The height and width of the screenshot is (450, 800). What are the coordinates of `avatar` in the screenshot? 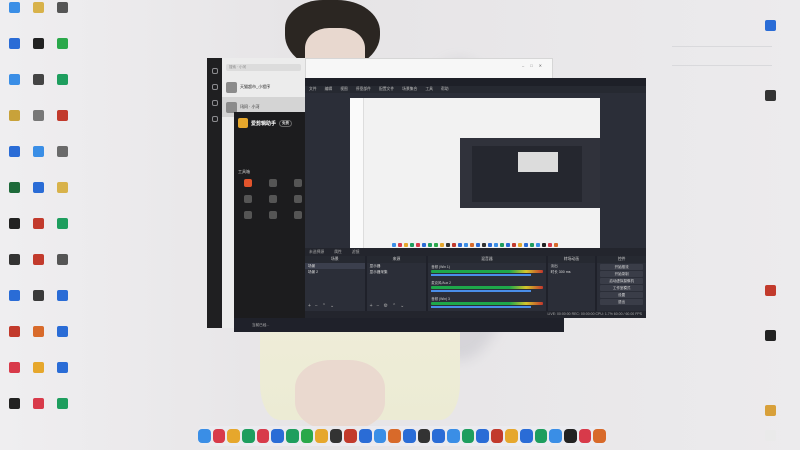 It's located at (214, 71).